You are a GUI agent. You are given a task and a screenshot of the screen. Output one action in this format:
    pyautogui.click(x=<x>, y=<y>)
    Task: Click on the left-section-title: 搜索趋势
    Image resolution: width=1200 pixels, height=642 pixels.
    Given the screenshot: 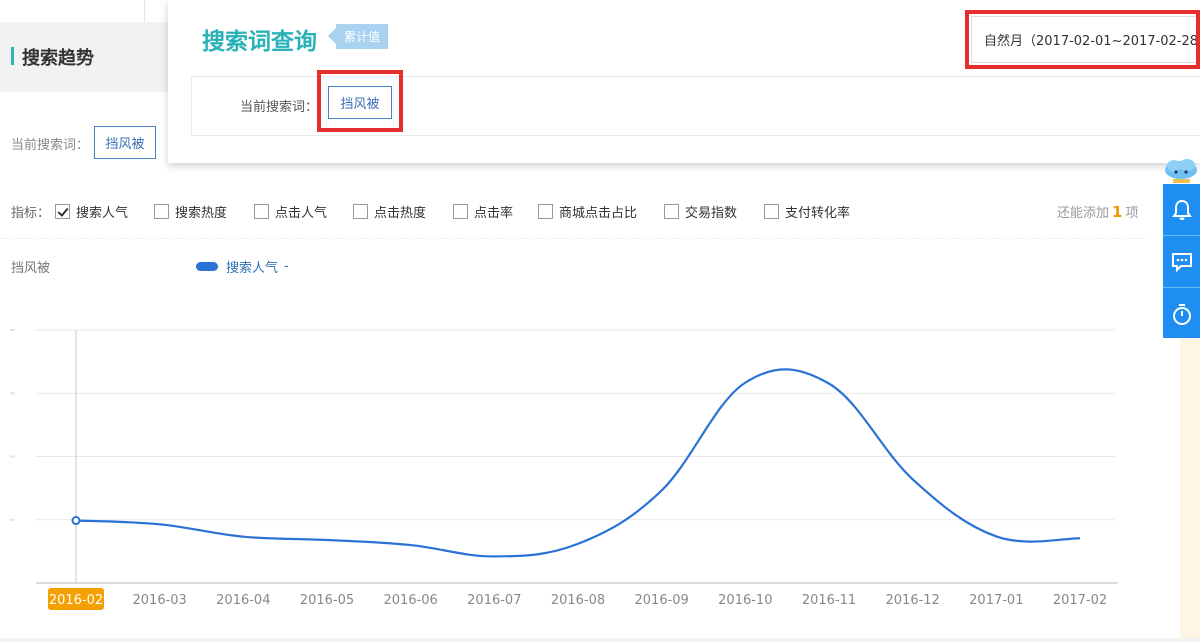 What is the action you would take?
    pyautogui.click(x=58, y=58)
    